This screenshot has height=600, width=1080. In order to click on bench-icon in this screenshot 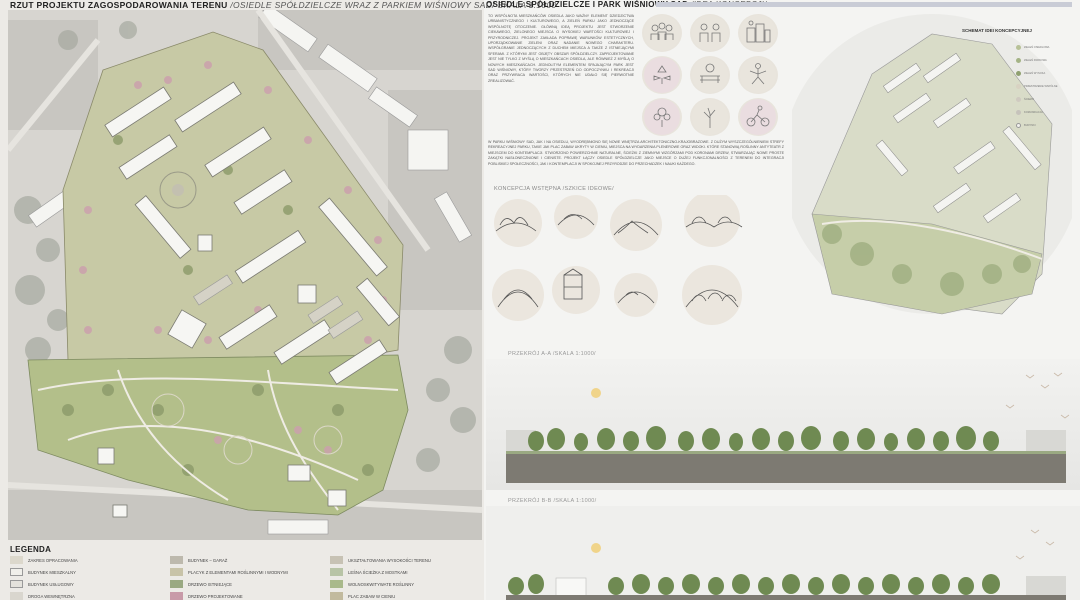, I will do `click(710, 75)`.